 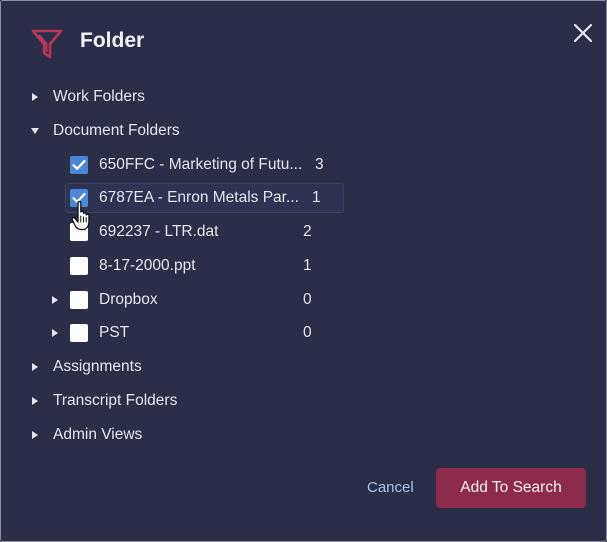 I want to click on tree-item-assignments: Assignments, so click(x=97, y=367).